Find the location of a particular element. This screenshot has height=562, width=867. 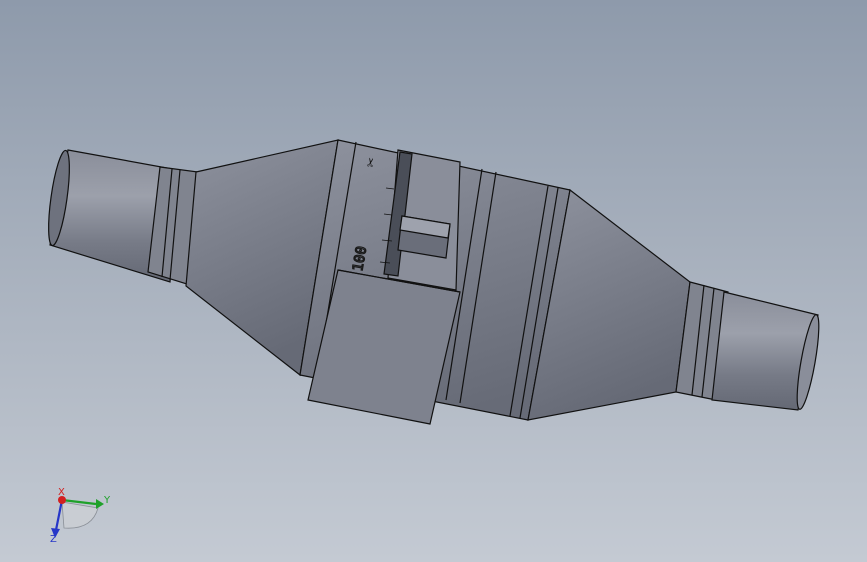

triad-x-label: X is located at coordinates (61, 492).